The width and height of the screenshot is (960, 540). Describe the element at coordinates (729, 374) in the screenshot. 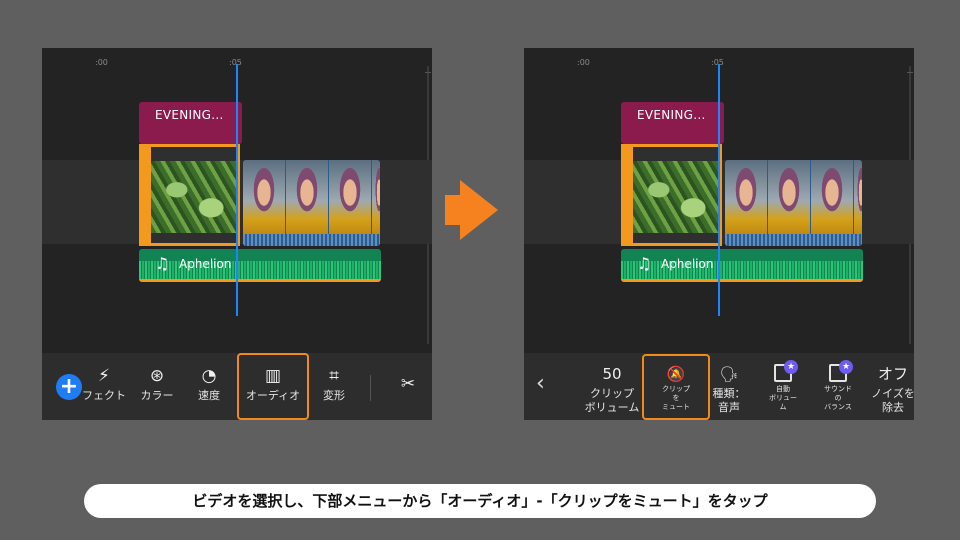

I see `voice-icon: 🗣` at that location.